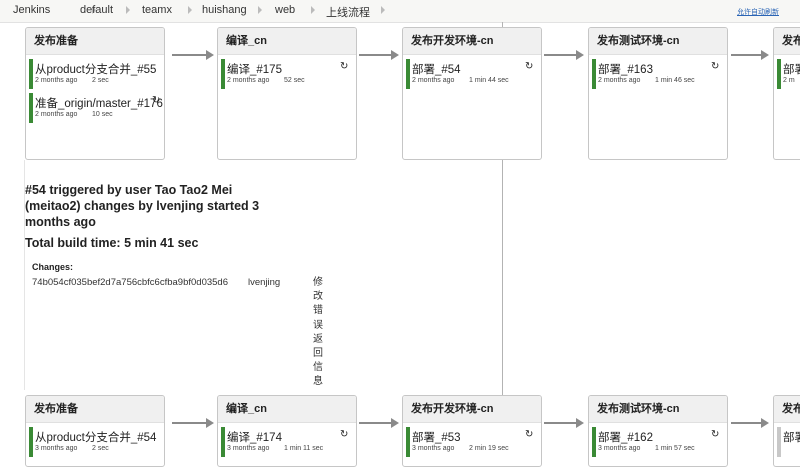 This screenshot has width=800, height=467. Describe the element at coordinates (758, 12) in the screenshot. I see `auto-refresh-link: 允许自动刷新` at that location.